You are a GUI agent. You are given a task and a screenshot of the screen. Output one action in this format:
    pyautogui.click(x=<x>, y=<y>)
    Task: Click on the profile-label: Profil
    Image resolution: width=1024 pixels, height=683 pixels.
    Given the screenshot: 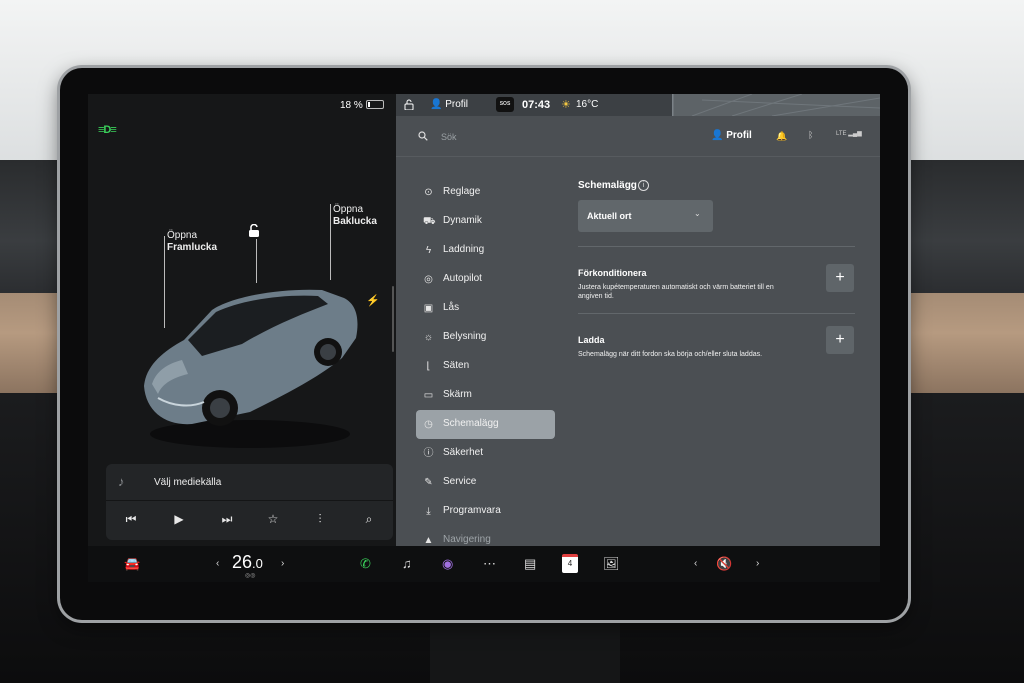 What is the action you would take?
    pyautogui.click(x=457, y=104)
    